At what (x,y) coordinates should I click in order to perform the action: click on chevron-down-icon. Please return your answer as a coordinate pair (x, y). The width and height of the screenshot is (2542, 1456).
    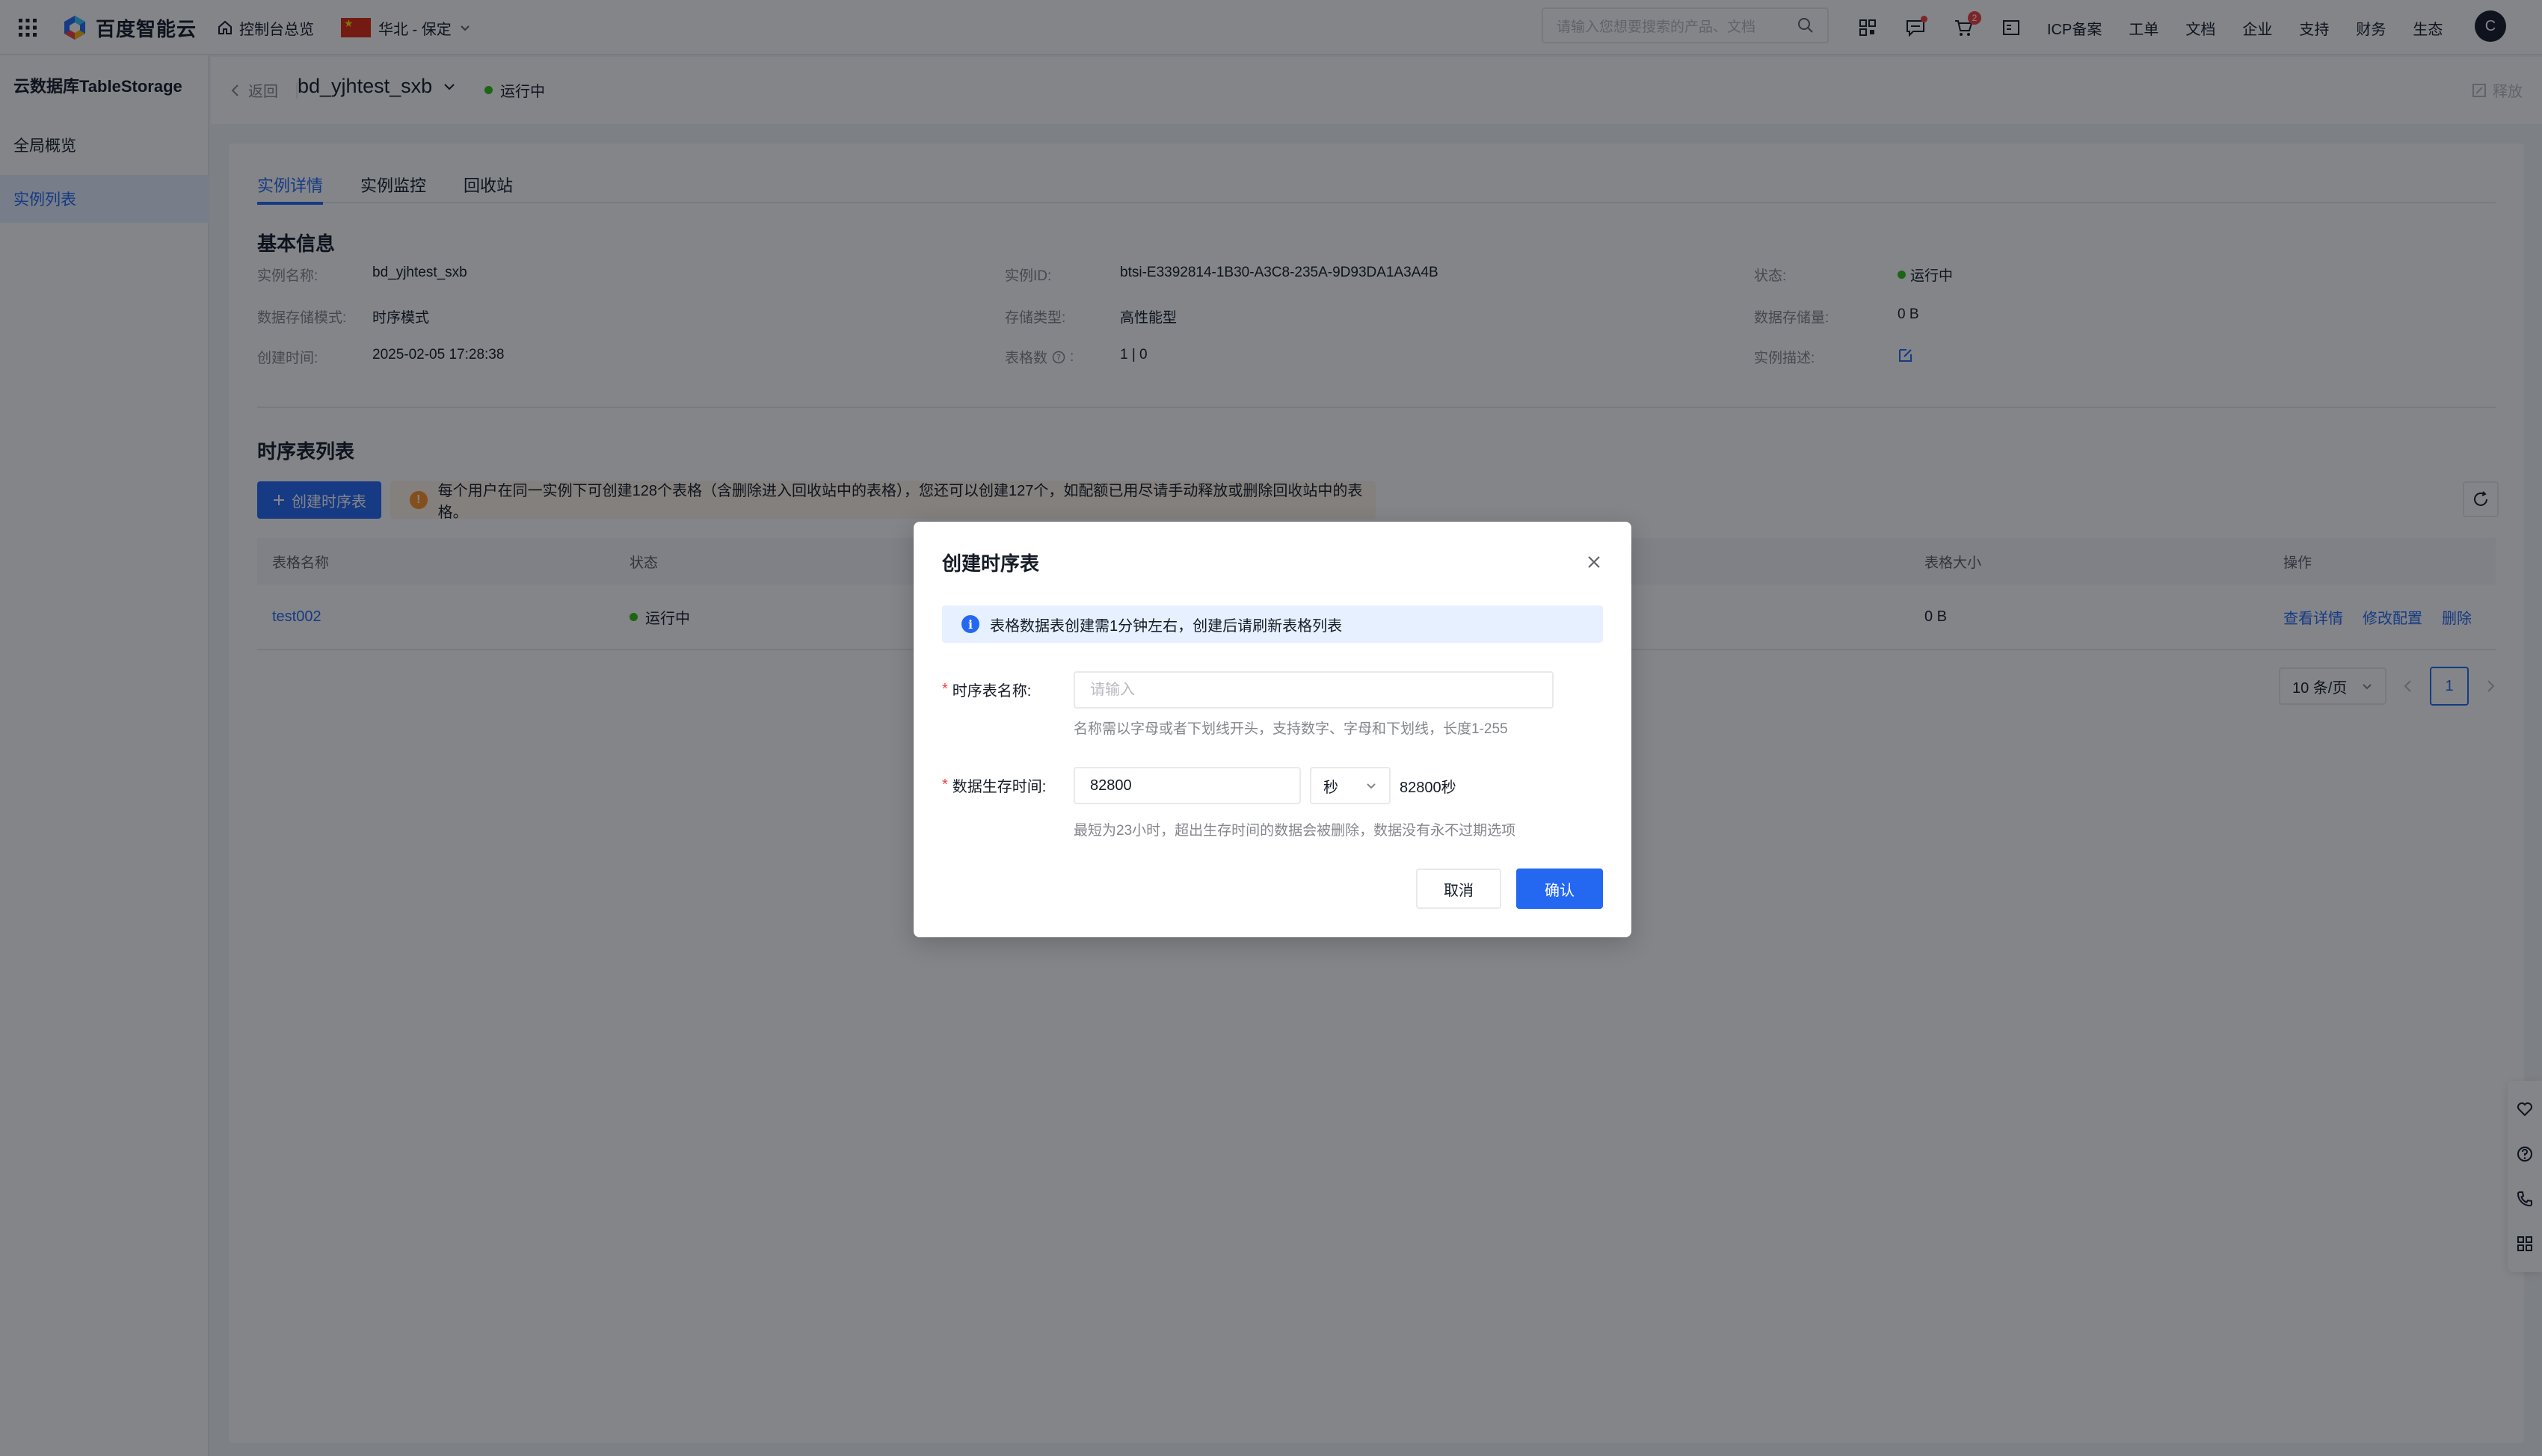
    Looking at the image, I should click on (1371, 786).